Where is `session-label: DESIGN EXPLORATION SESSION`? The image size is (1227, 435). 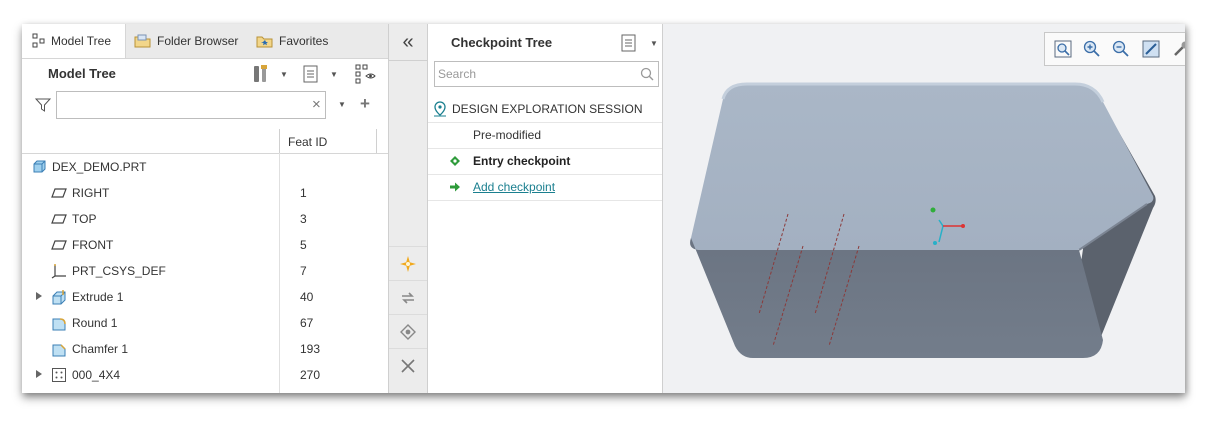 session-label: DESIGN EXPLORATION SESSION is located at coordinates (547, 109).